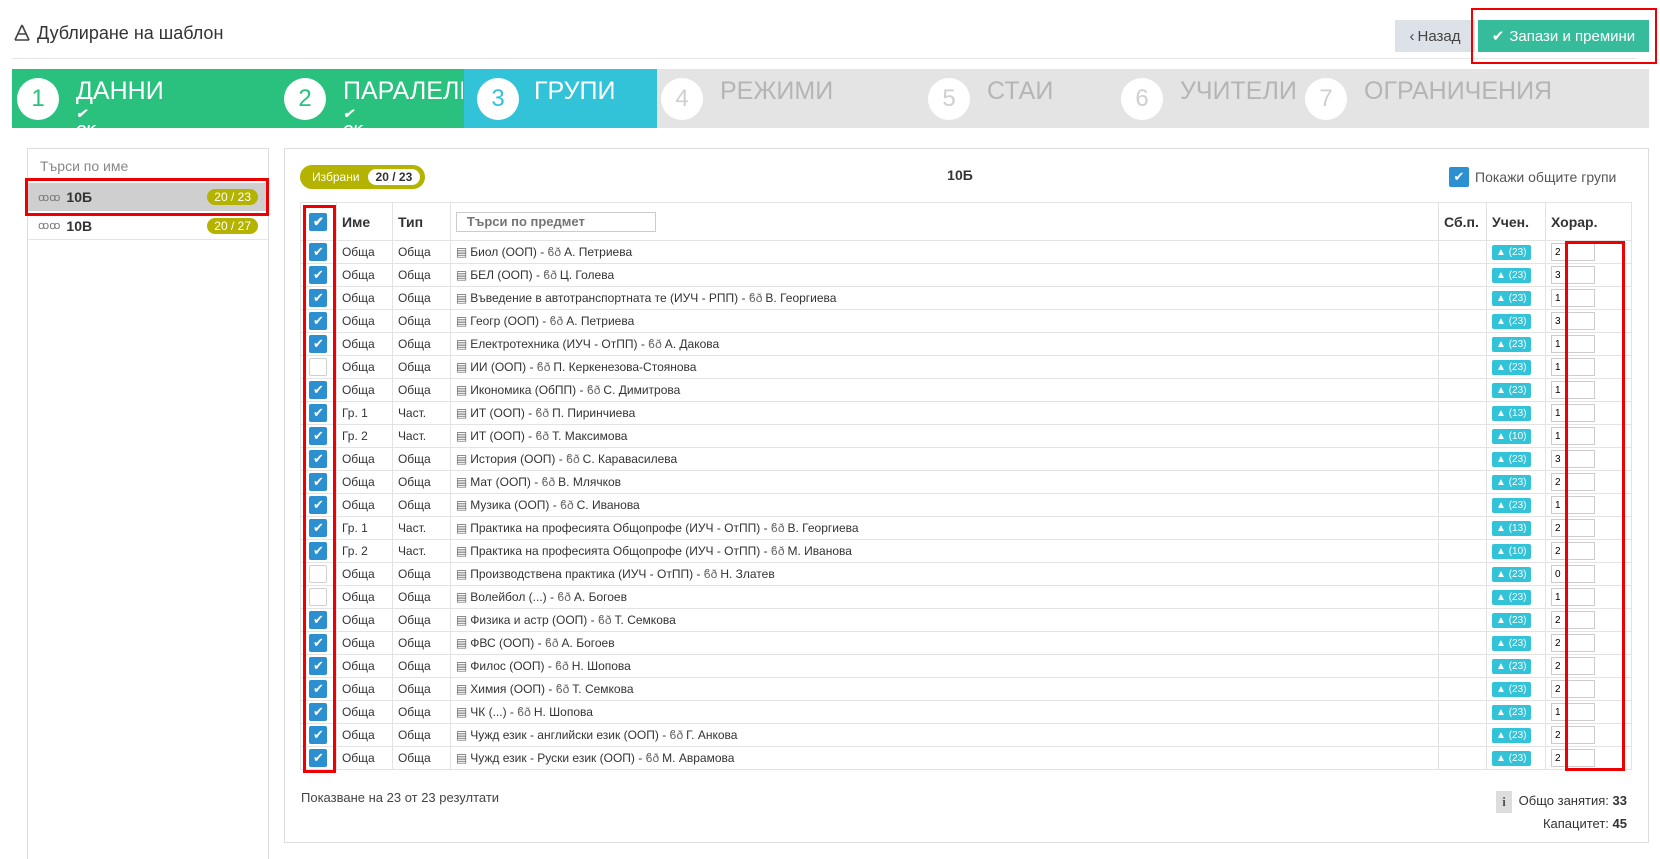 This screenshot has width=1660, height=859. What do you see at coordinates (515, 505) in the screenshot?
I see `subject-name: Музика (ООП) -` at bounding box center [515, 505].